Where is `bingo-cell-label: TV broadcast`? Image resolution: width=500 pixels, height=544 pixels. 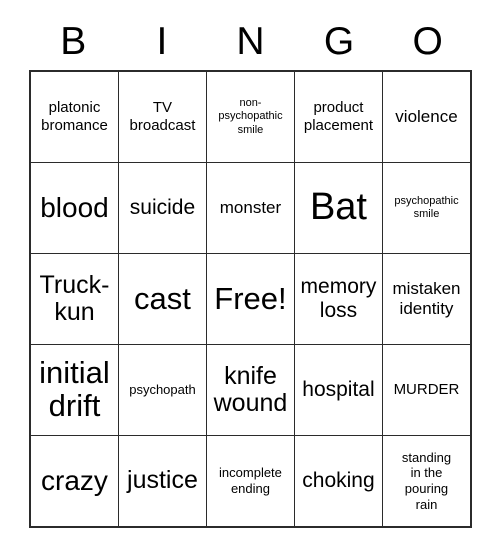
bingo-cell-label: TV broadcast is located at coordinates (162, 116).